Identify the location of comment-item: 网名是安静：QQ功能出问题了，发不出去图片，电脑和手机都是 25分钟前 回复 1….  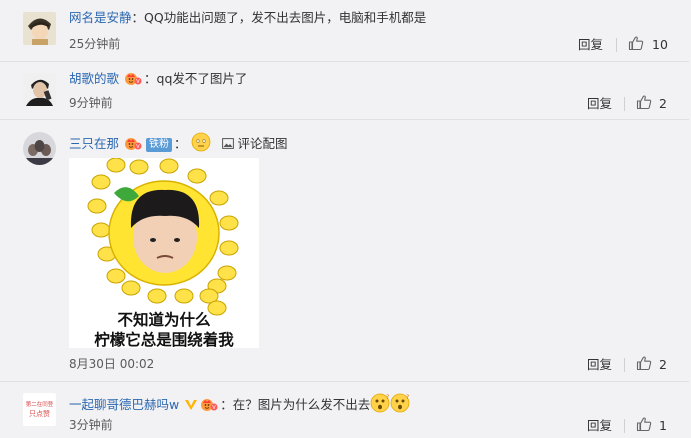
(344, 31).